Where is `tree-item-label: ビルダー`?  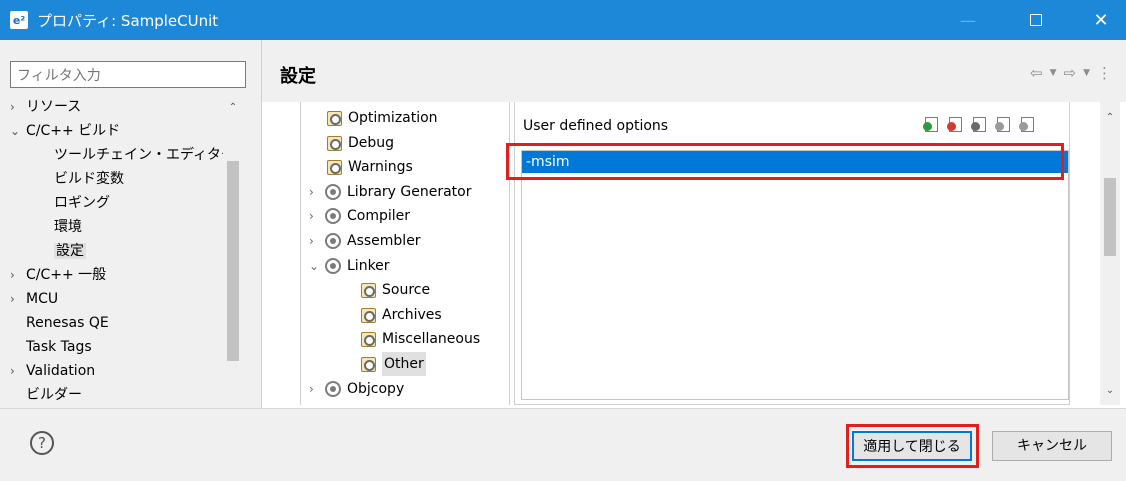 tree-item-label: ビルダー is located at coordinates (54, 395).